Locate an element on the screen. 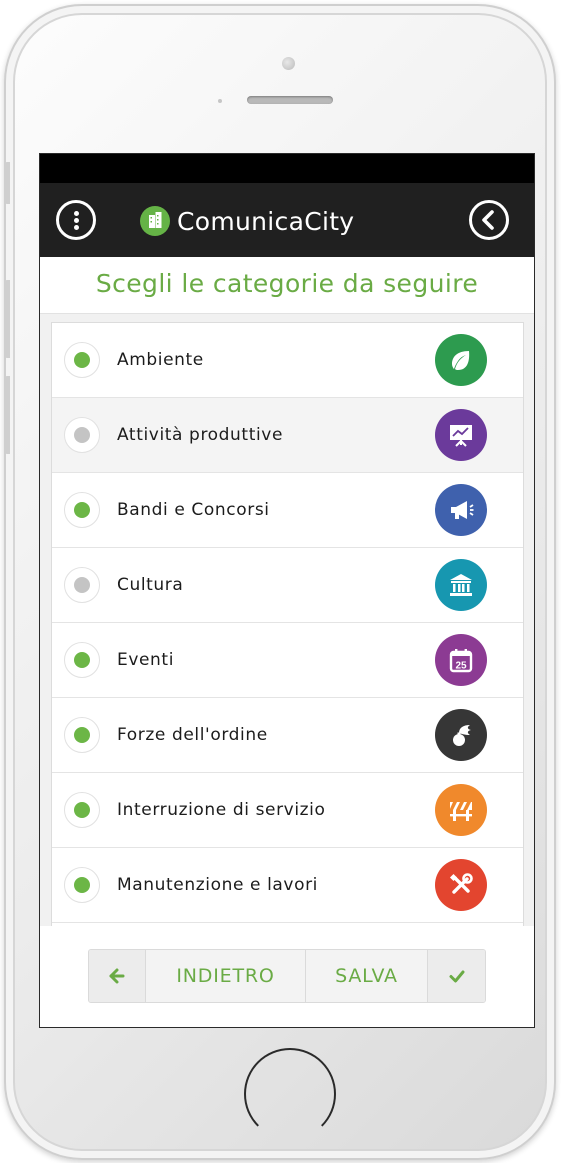  salva-button: SALVA is located at coordinates (367, 976).